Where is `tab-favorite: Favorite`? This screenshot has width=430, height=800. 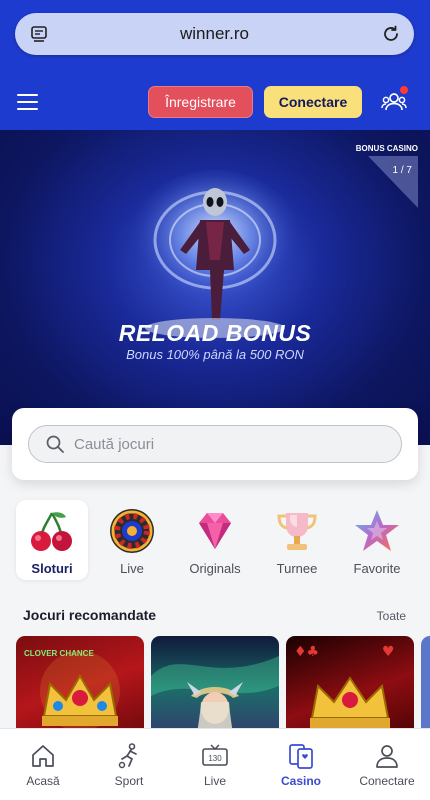 tab-favorite: Favorite is located at coordinates (377, 540).